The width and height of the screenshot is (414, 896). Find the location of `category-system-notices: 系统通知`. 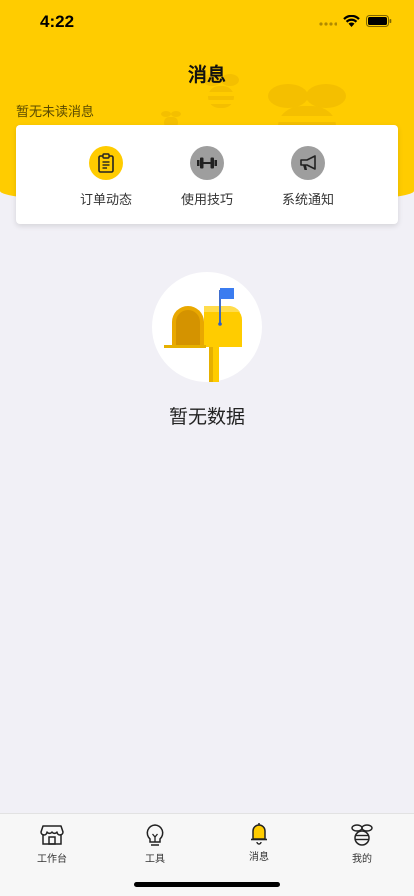

category-system-notices: 系统通知 is located at coordinates (308, 177).